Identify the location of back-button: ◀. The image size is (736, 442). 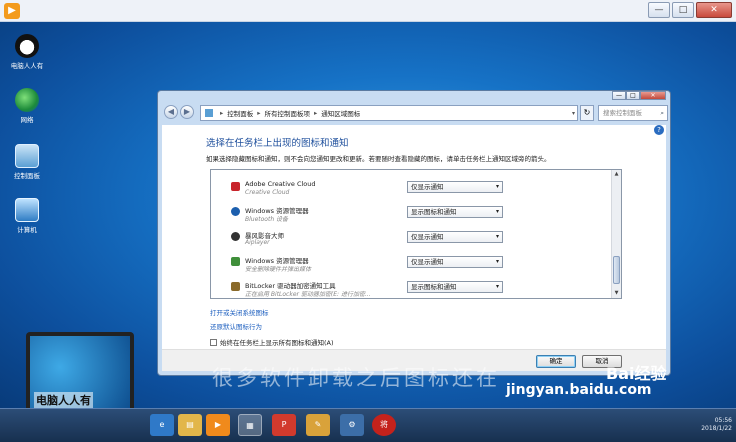
(171, 112).